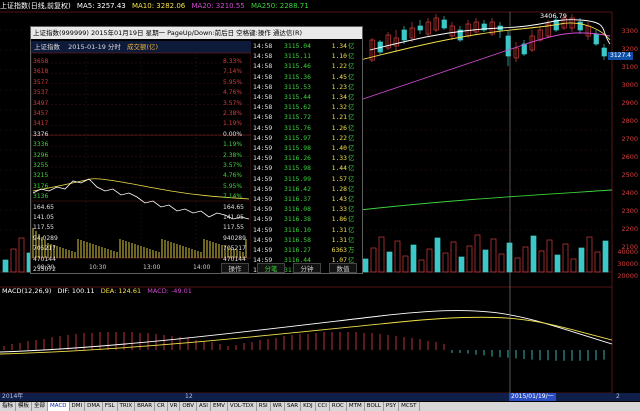 The image size is (640, 411). Describe the element at coordinates (41, 72) in the screenshot. I see `intraday-left-tick: 3618` at that location.